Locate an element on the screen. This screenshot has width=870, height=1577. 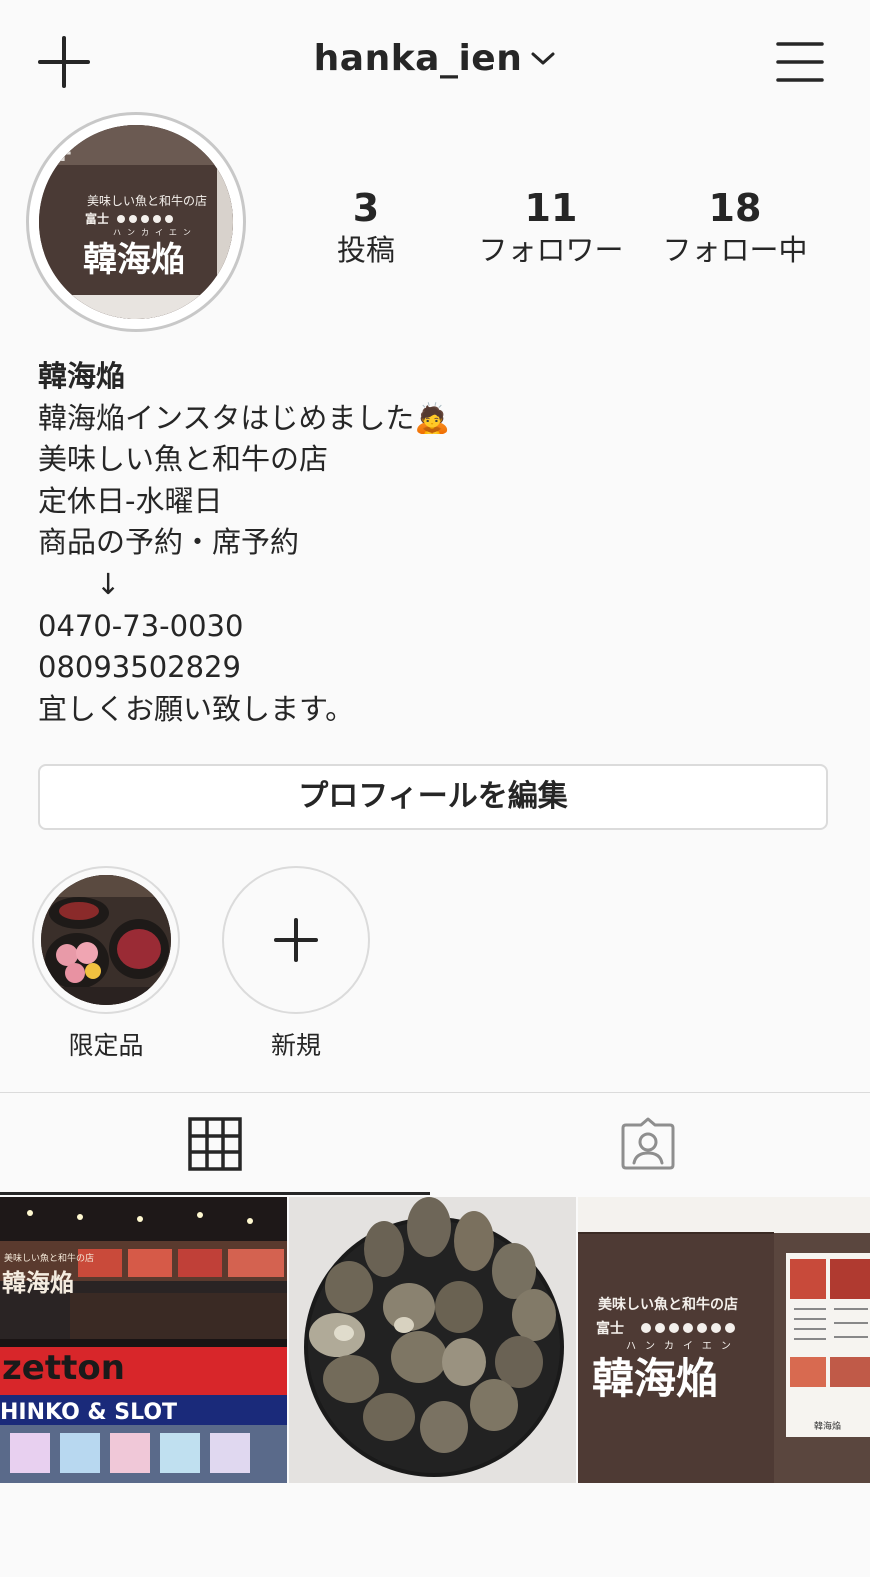
pachinko-sign: HINKO & SLOT is located at coordinates (88, 1412).